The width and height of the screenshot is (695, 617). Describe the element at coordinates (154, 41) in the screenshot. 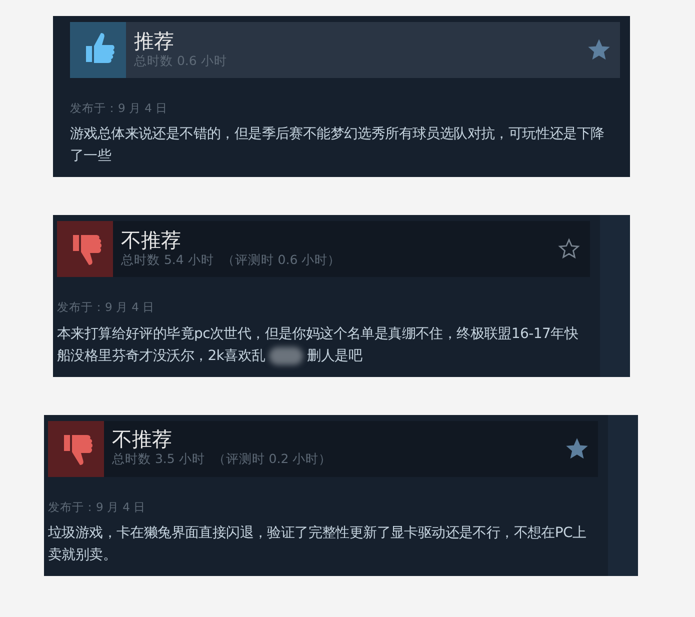

I see `review-verdict: 推荐` at that location.